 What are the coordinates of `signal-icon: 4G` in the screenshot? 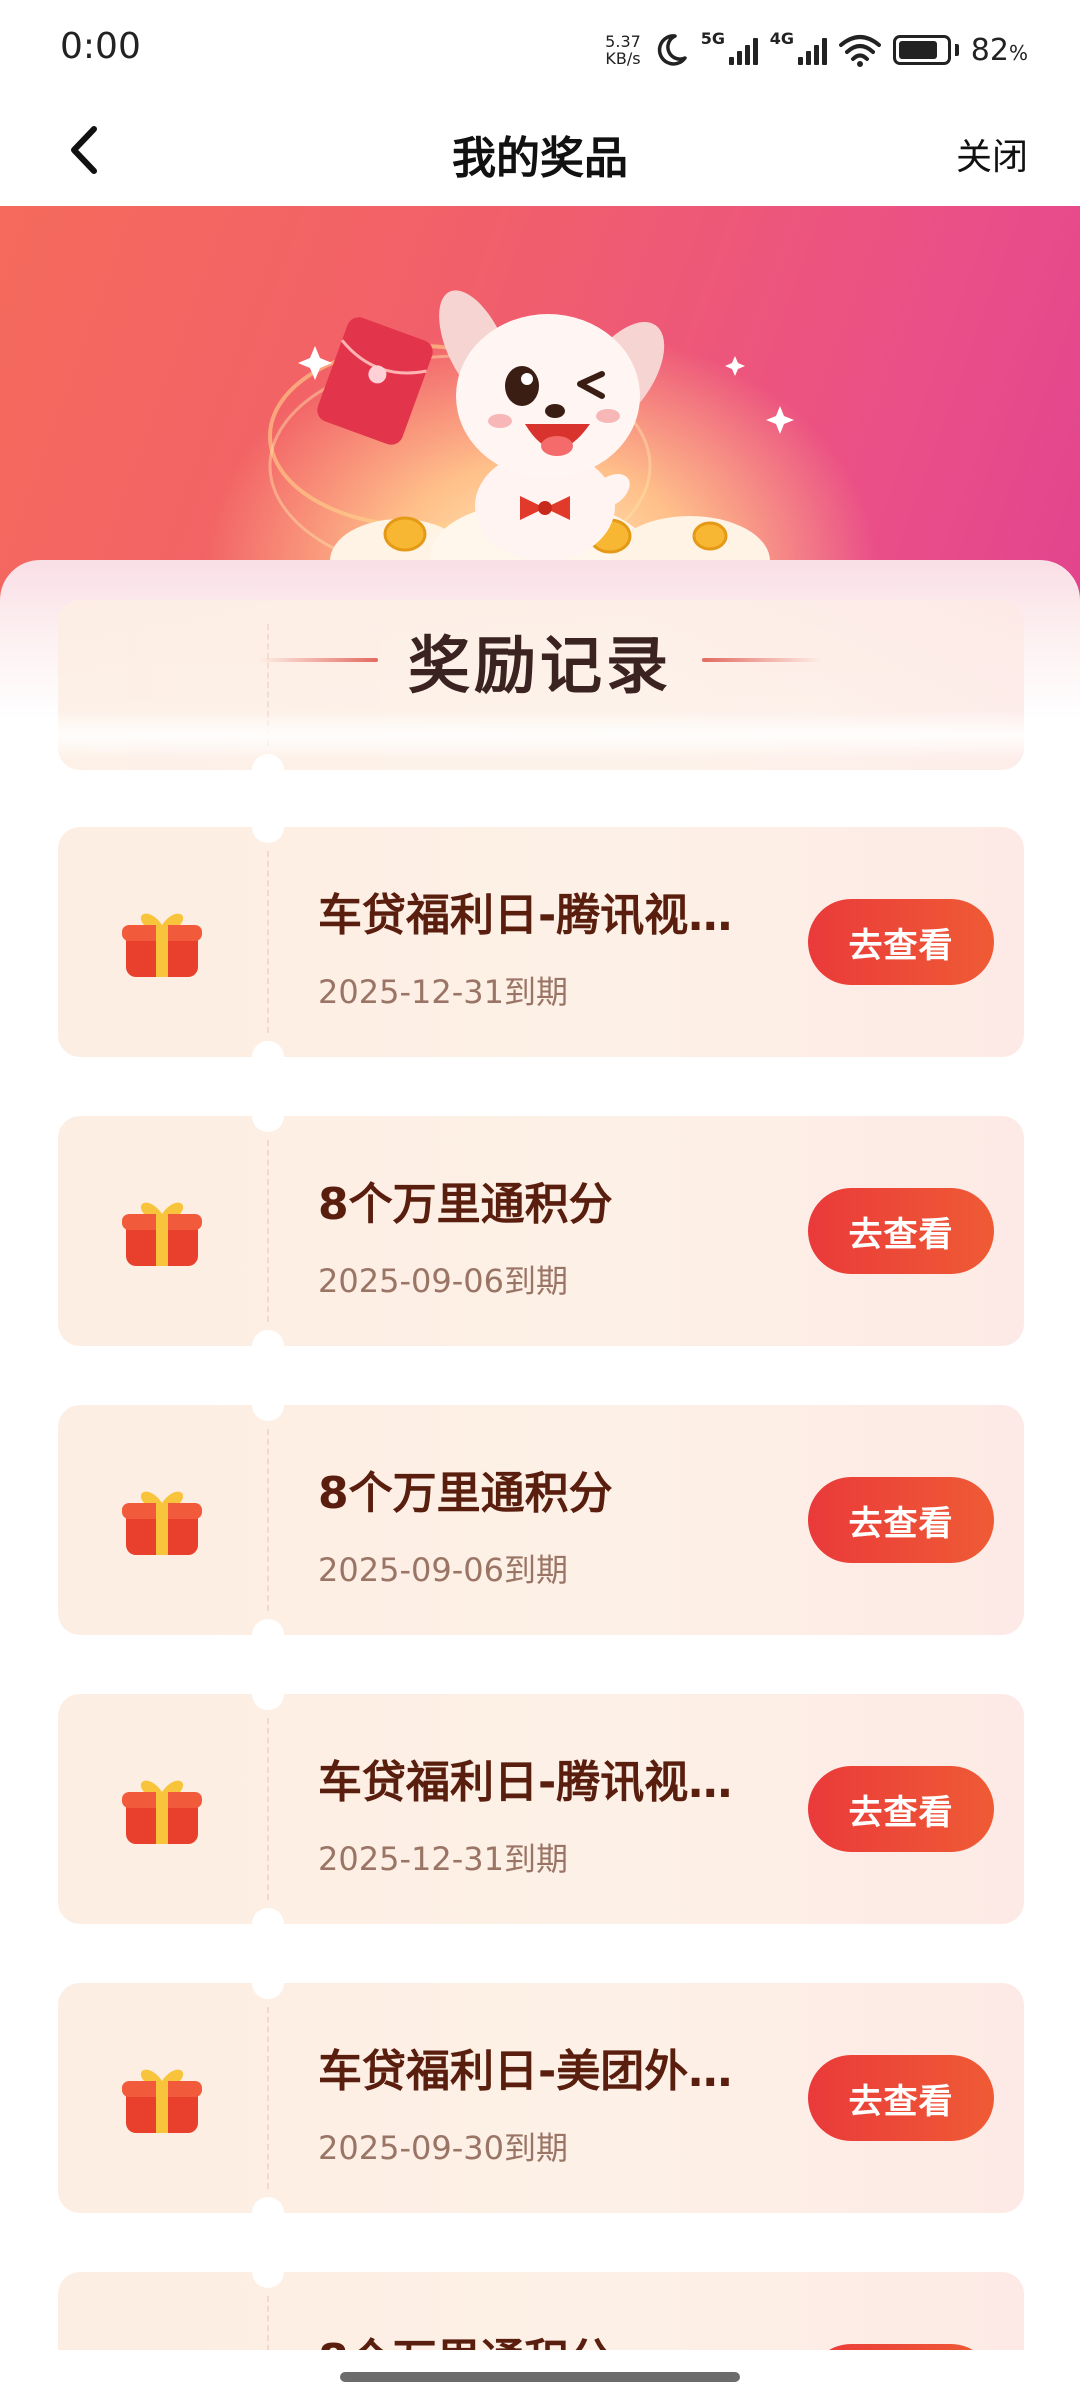 It's located at (798, 47).